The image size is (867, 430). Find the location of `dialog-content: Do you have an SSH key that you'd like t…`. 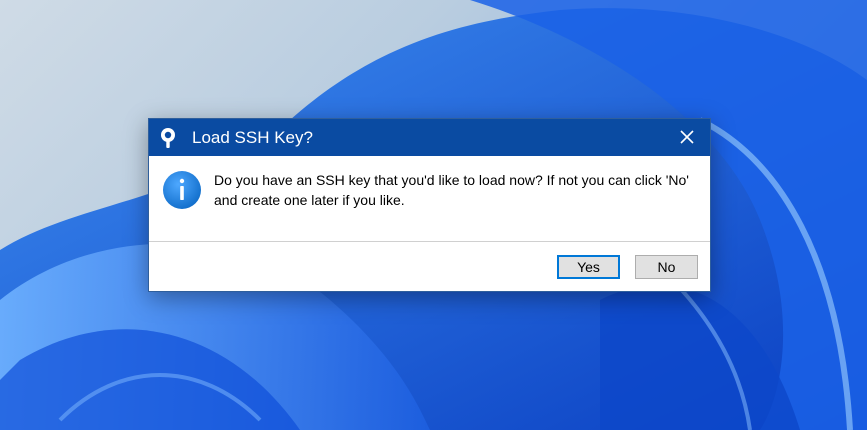

dialog-content: Do you have an SSH key that you'd like t… is located at coordinates (429, 198).